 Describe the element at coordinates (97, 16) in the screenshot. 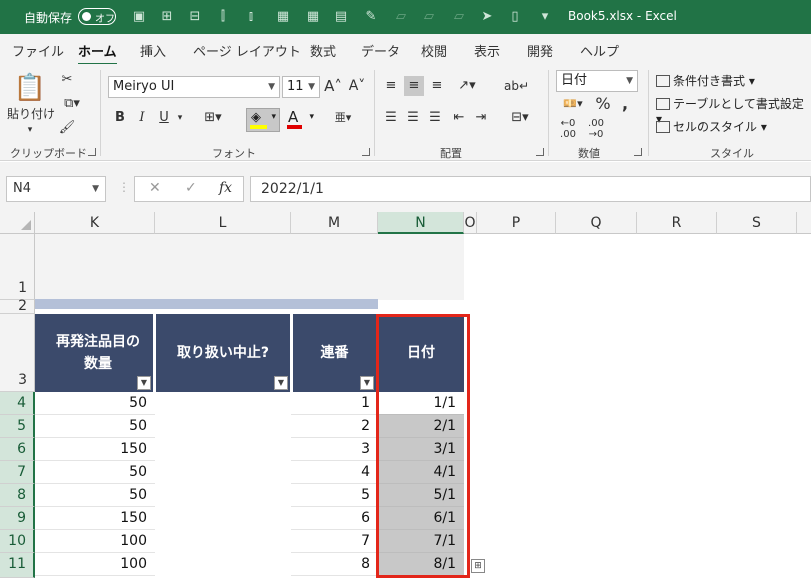

I see `autosave-toggle: オフ` at that location.